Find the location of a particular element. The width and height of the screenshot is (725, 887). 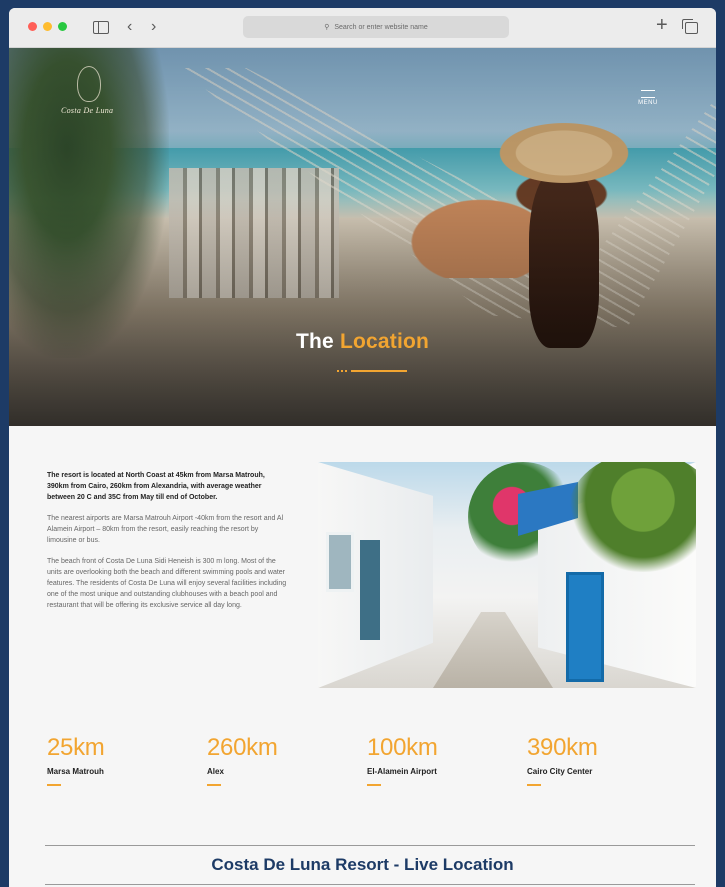

title-divider is located at coordinates (372, 371).